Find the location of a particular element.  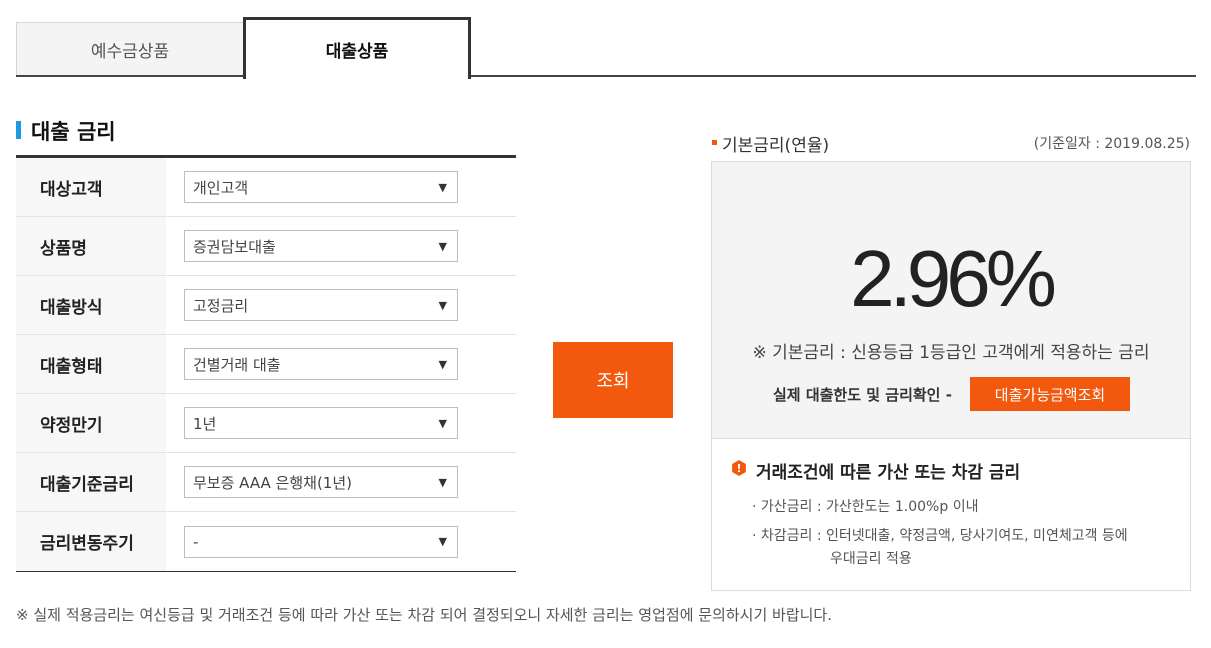

section-title: 대출 금리 is located at coordinates (73, 132).